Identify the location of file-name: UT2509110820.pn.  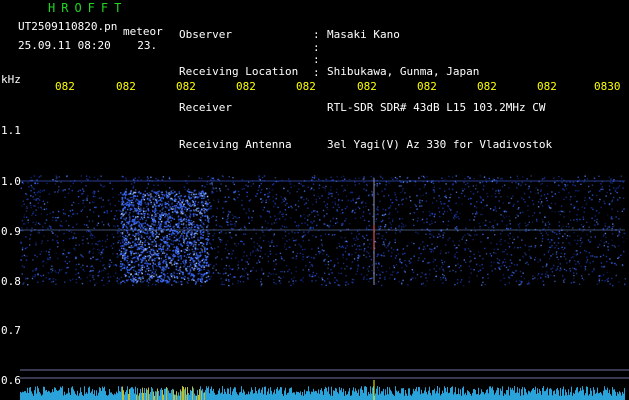
(68, 26).